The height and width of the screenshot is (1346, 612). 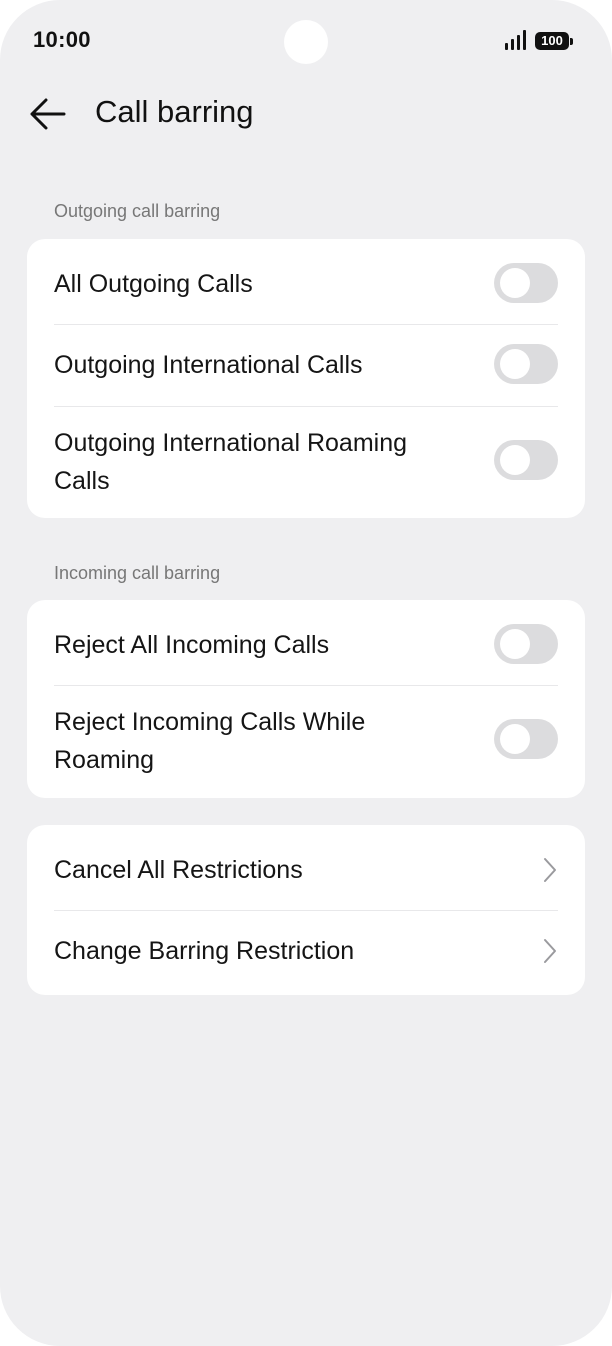 I want to click on toggle-row-reject-incoming-roaming: Reject Incoming Calls While Roaming, so click(x=306, y=742).